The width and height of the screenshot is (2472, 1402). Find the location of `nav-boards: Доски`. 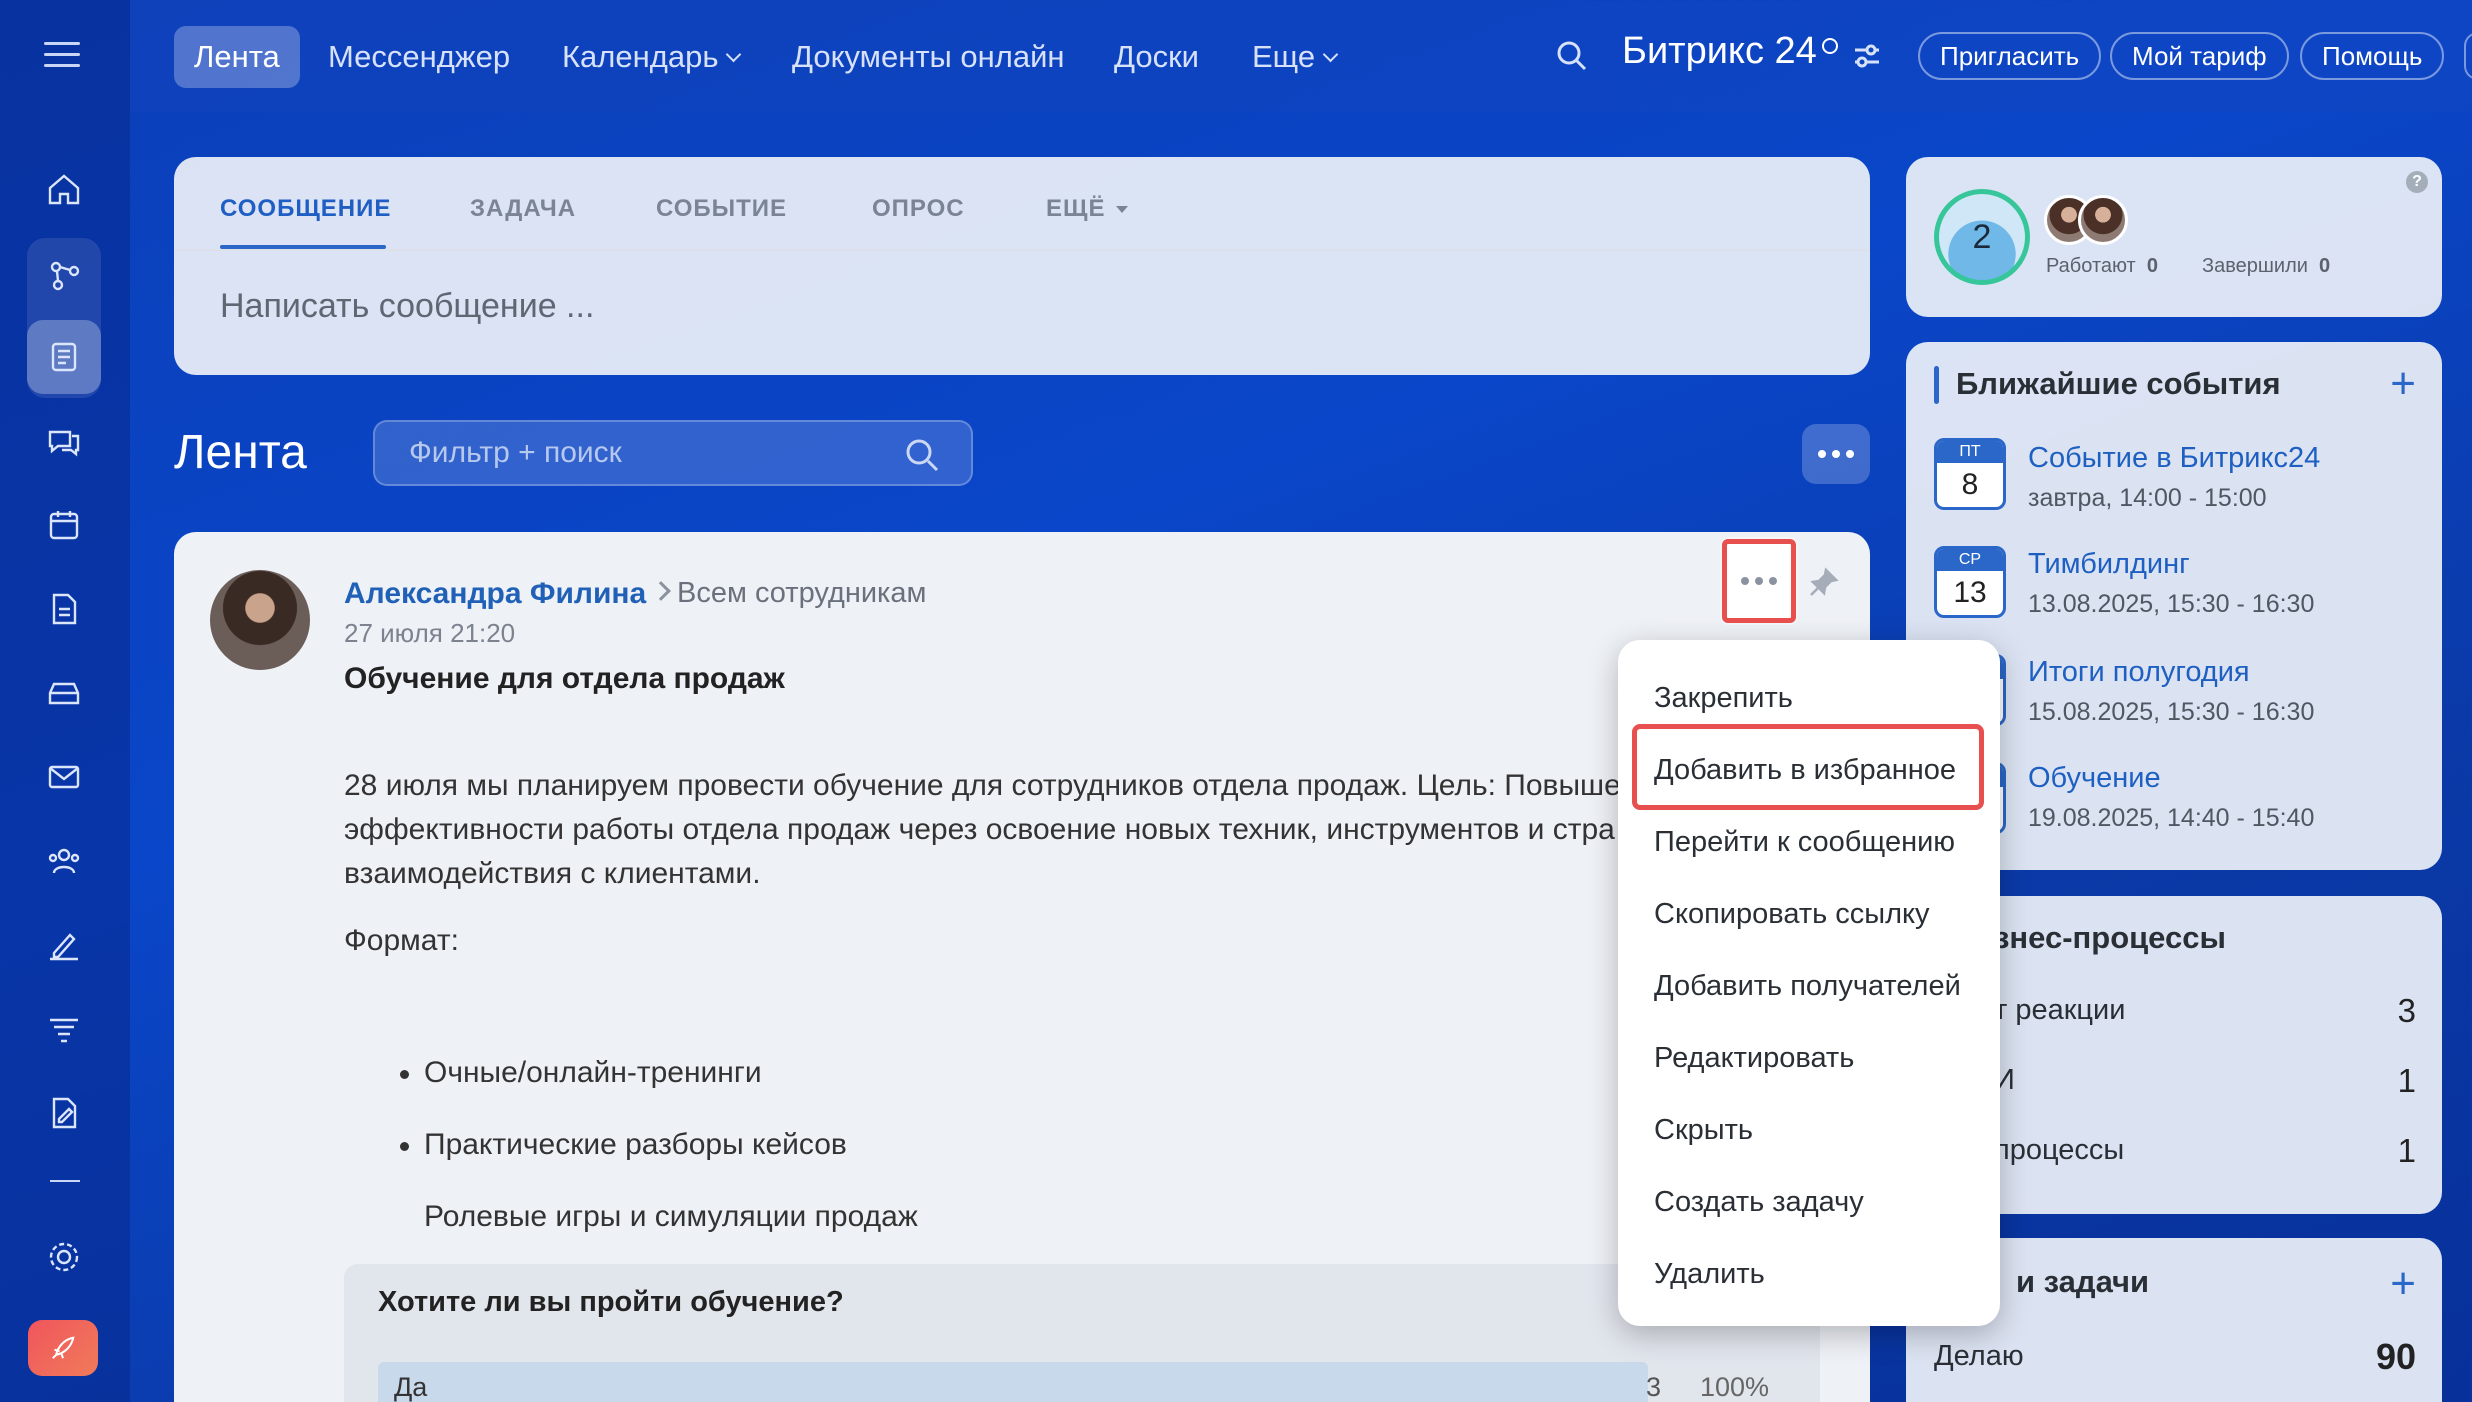

nav-boards: Доски is located at coordinates (1156, 57).